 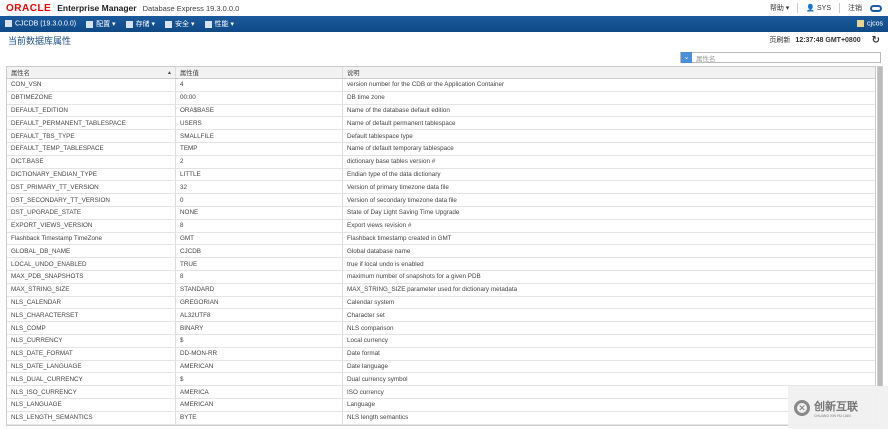 I want to click on property-description: Flashback timestamp created in GMT, so click(x=399, y=238).